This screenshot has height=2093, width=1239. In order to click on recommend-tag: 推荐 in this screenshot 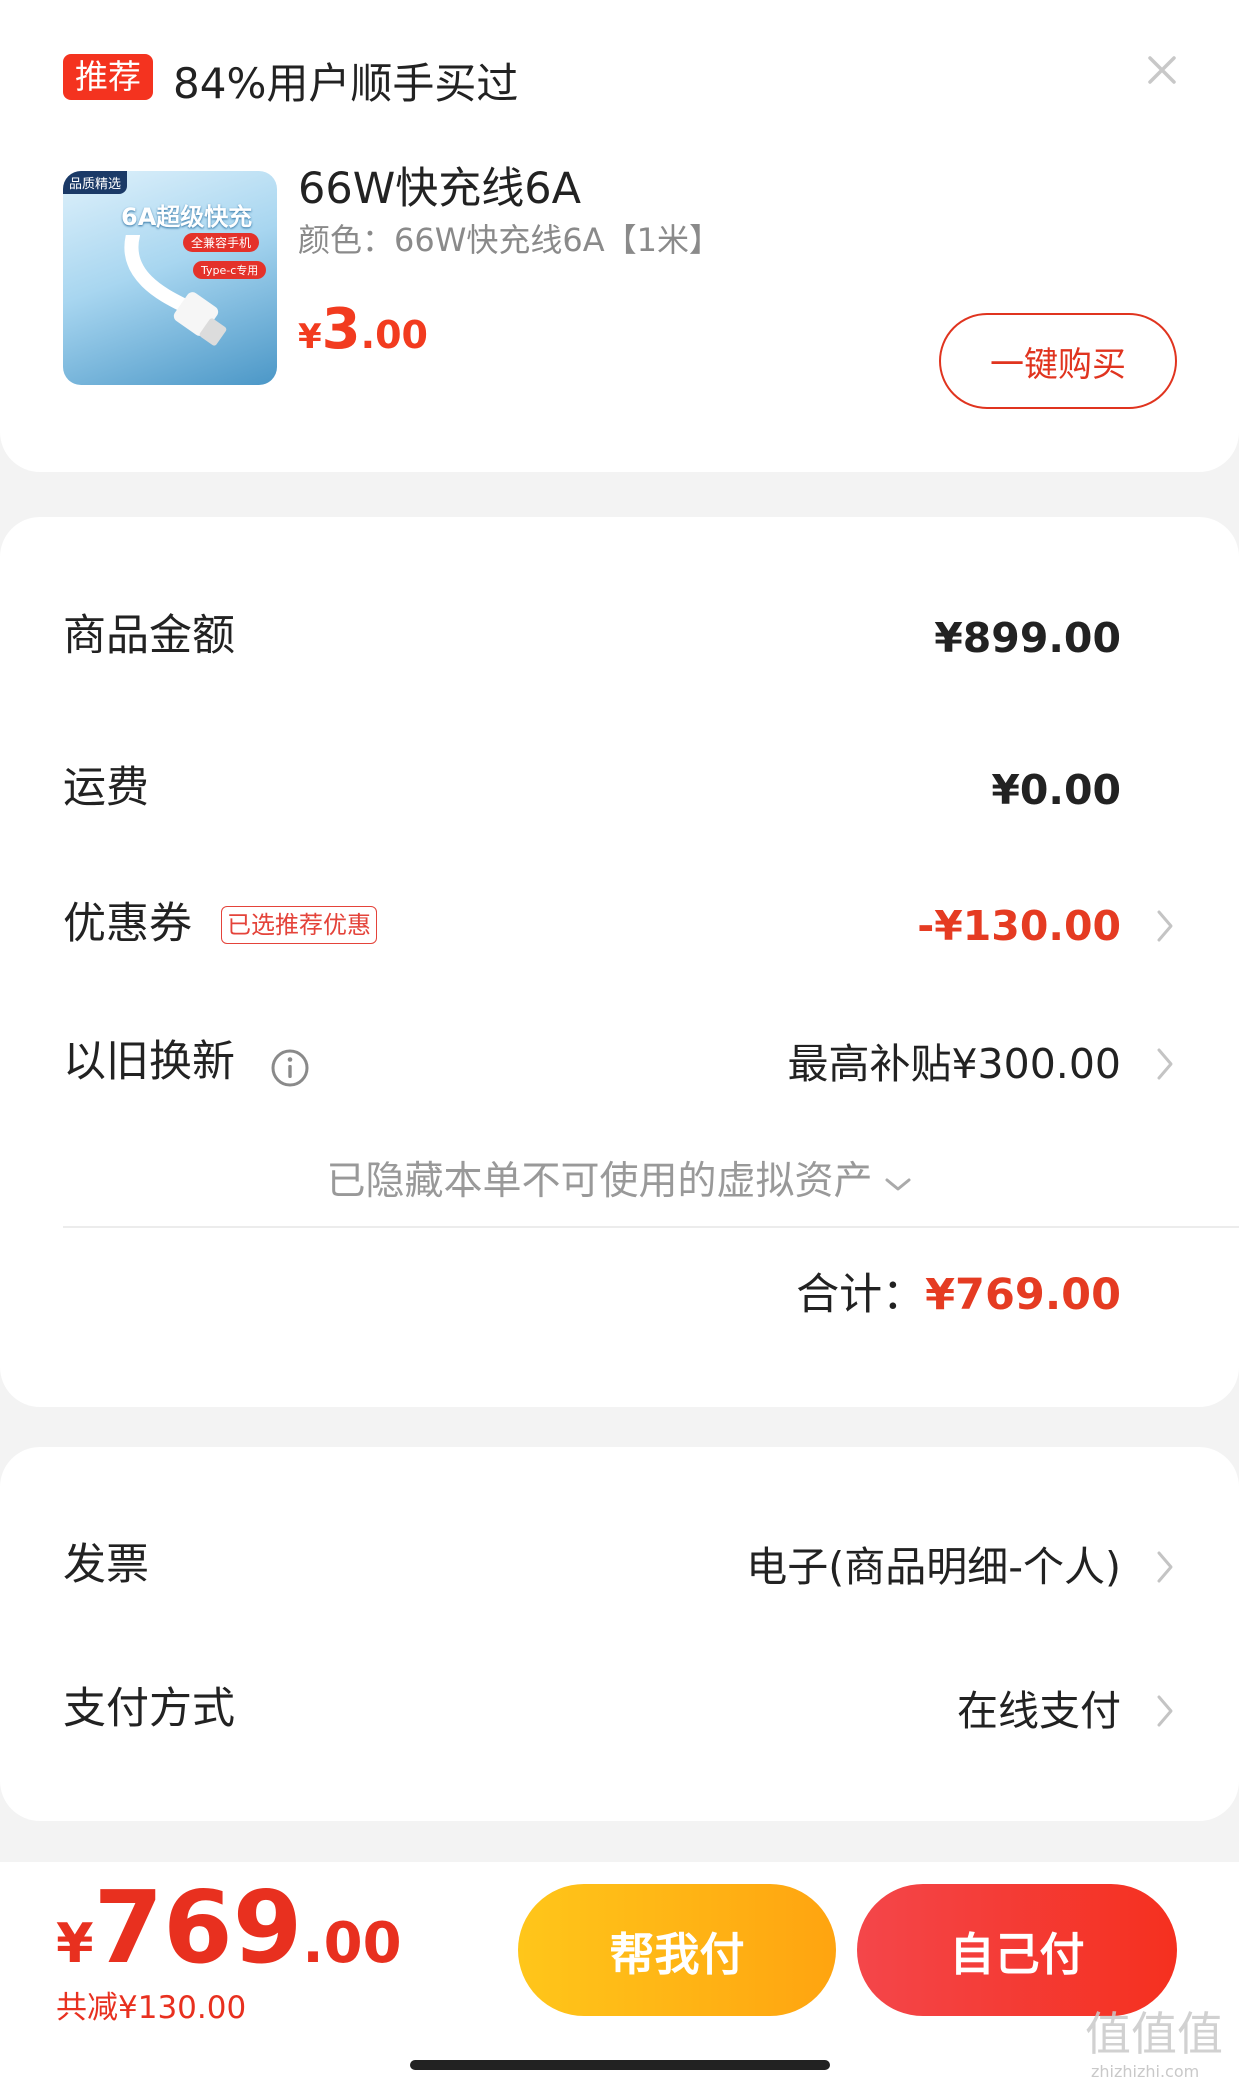, I will do `click(108, 77)`.